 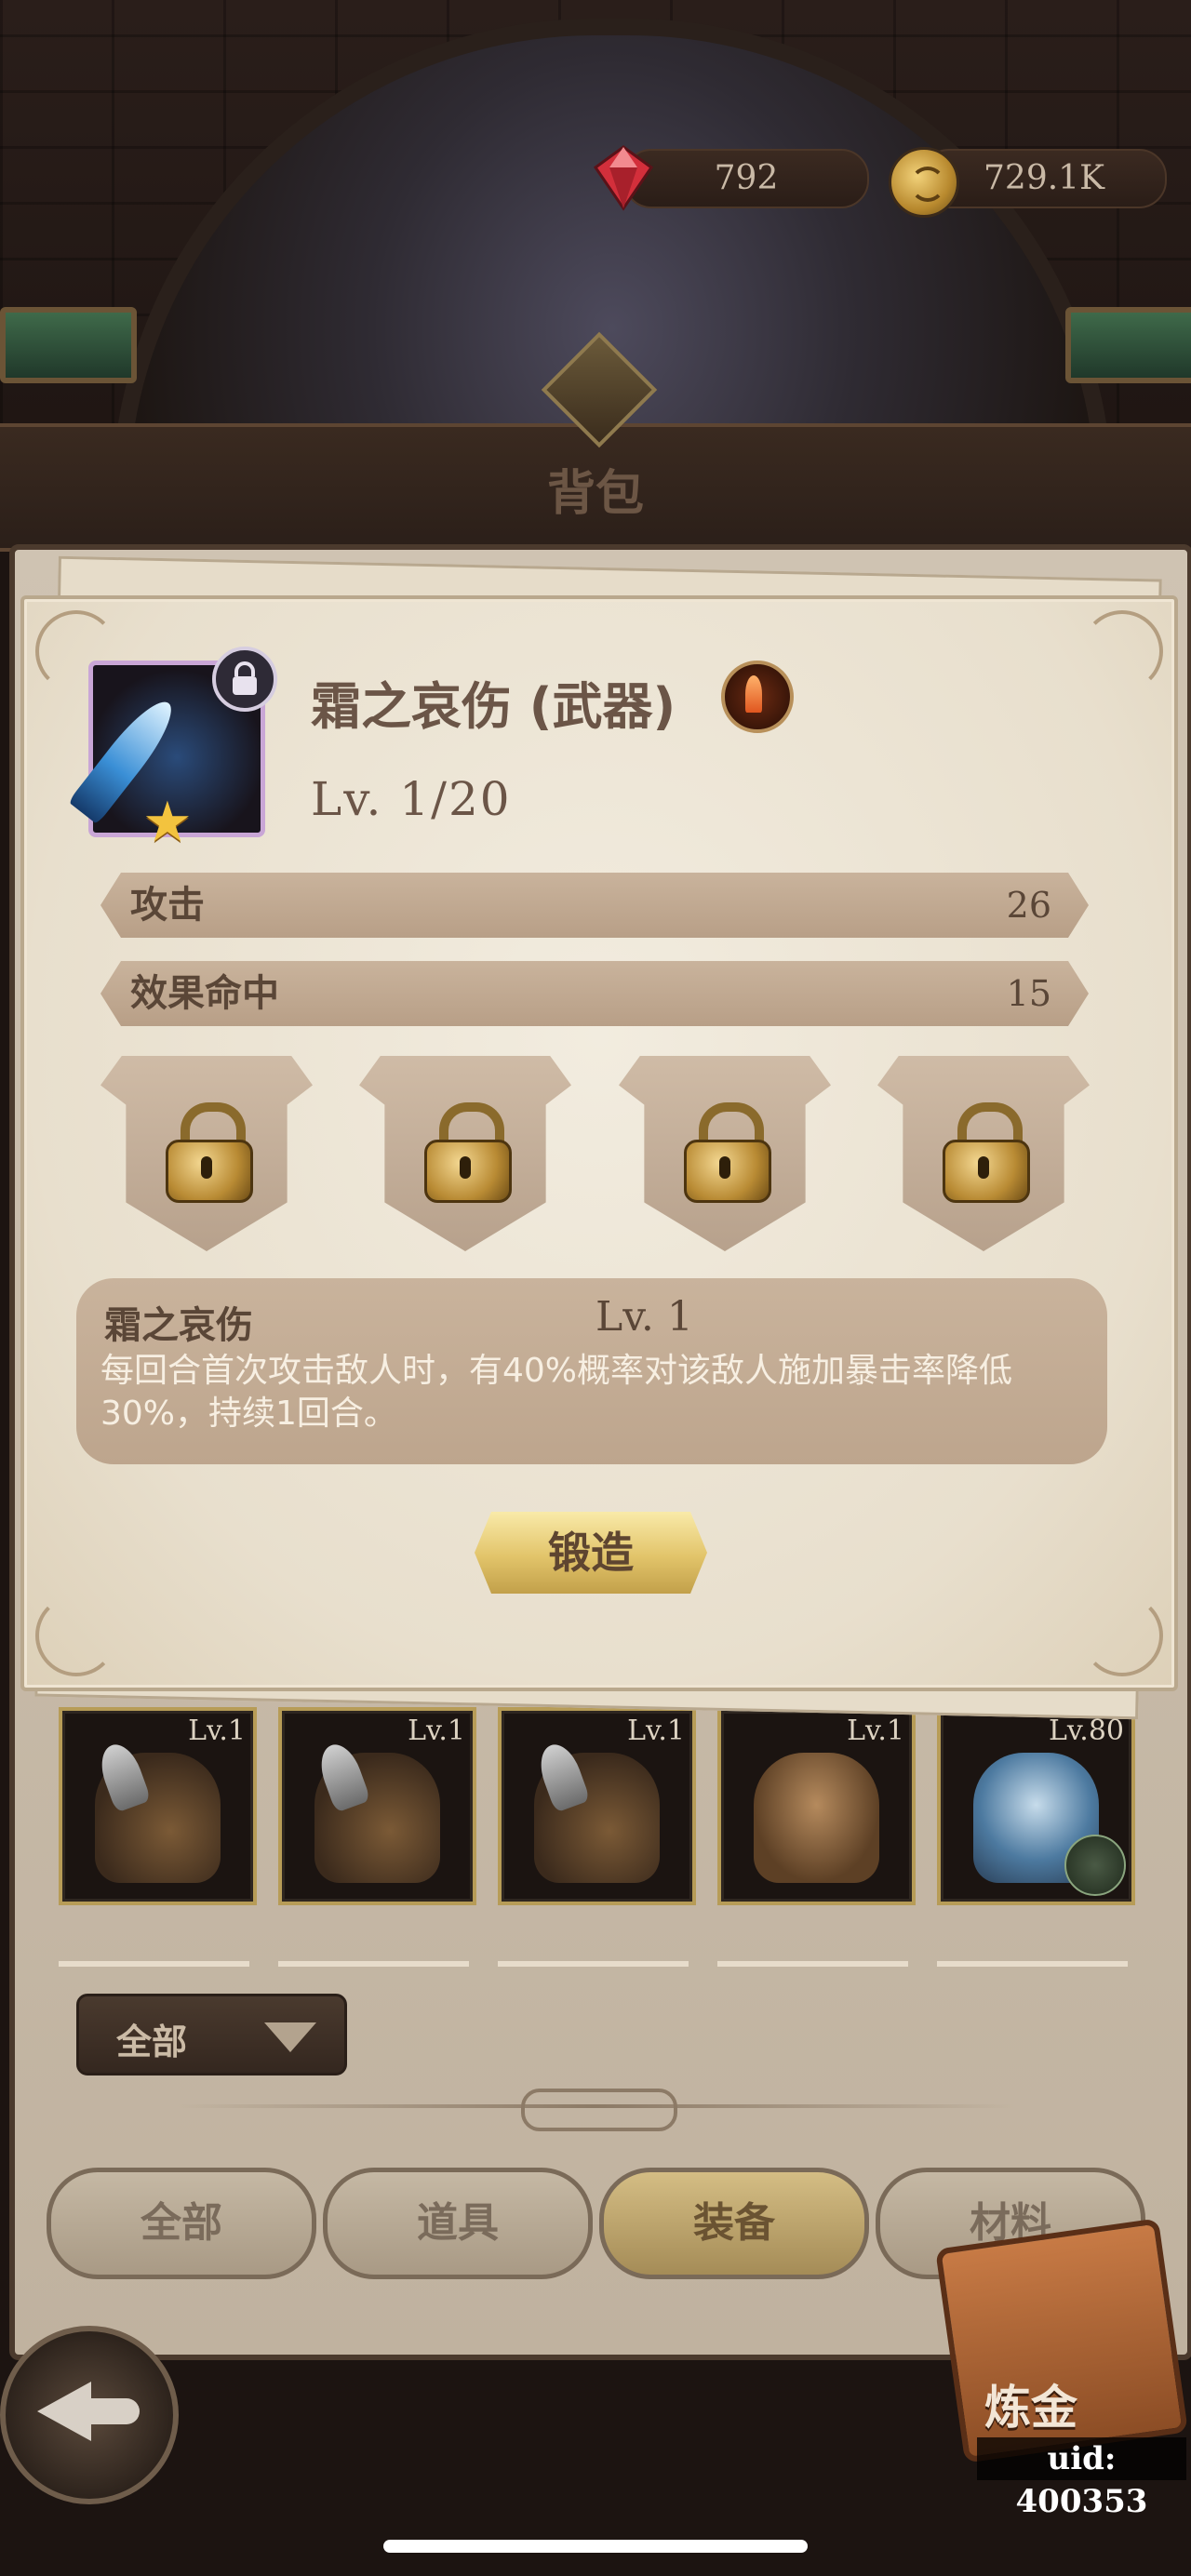 What do you see at coordinates (644, 1317) in the screenshot?
I see `skill-level: Lv. 1` at bounding box center [644, 1317].